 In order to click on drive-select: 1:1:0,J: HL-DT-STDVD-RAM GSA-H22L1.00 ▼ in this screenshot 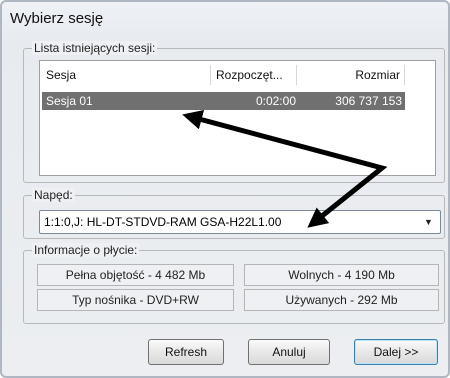, I will do `click(240, 222)`.